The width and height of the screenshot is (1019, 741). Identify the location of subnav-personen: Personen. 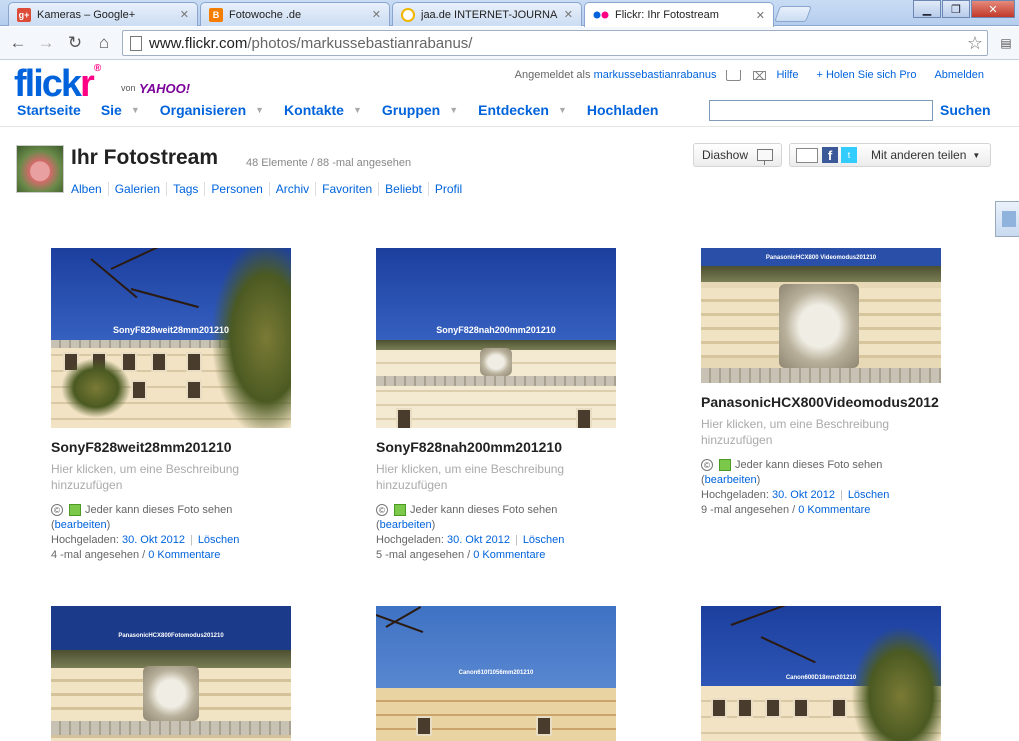
(236, 189).